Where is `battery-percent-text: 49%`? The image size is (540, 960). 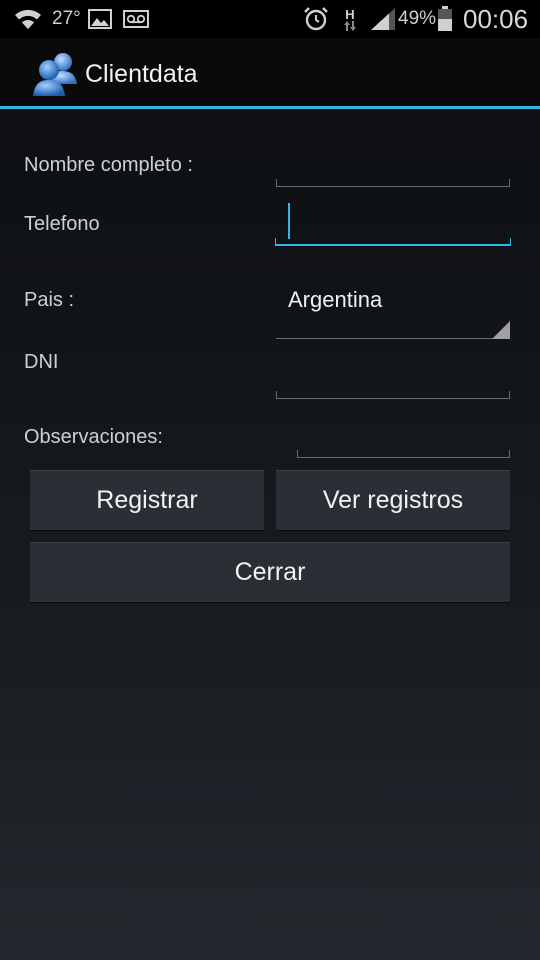
battery-percent-text: 49% is located at coordinates (417, 18).